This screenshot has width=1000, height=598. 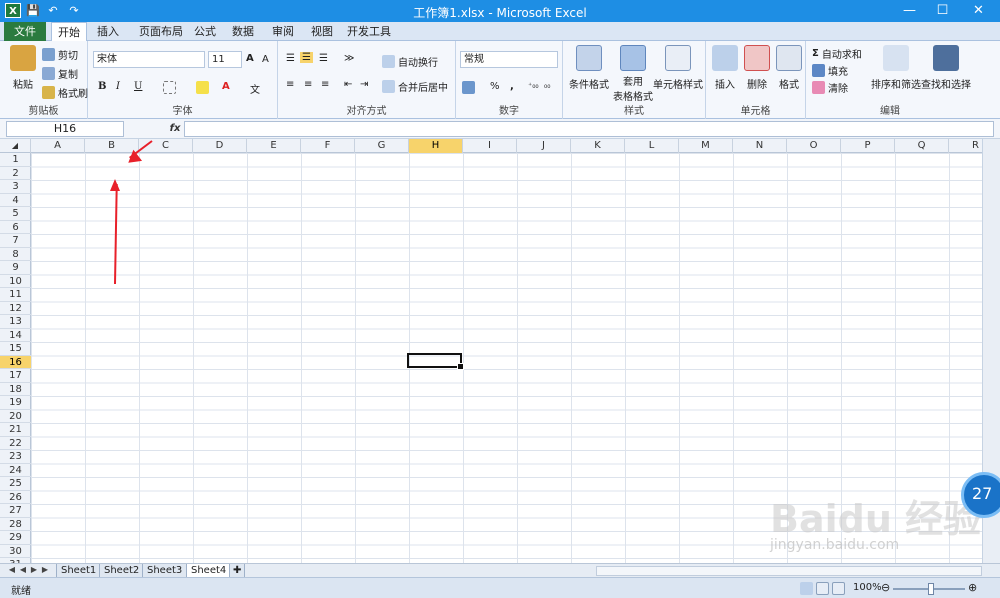 What do you see at coordinates (328, 146) in the screenshot?
I see `column-header-F: F` at bounding box center [328, 146].